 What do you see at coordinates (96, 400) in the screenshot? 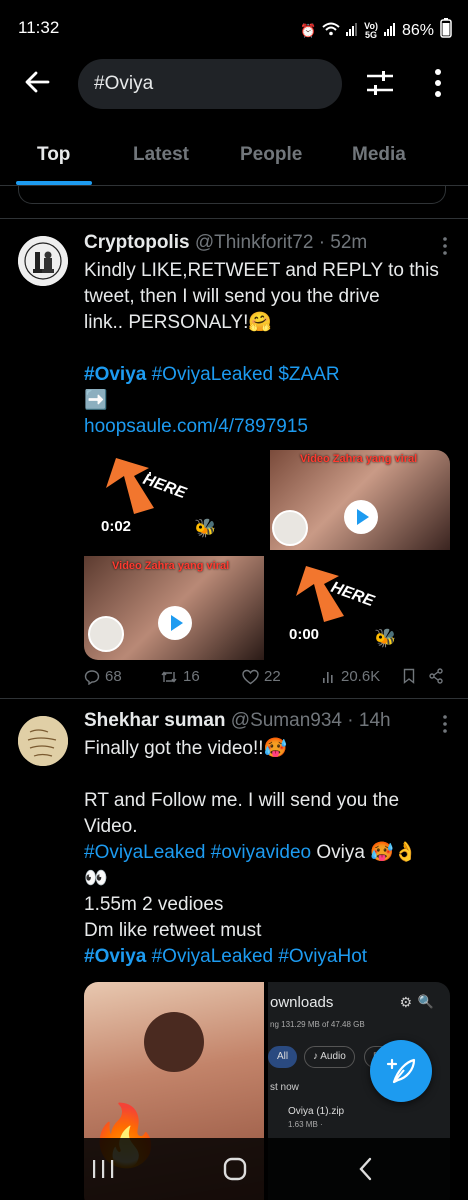
I see `arrow-emoji: ➡️` at bounding box center [96, 400].